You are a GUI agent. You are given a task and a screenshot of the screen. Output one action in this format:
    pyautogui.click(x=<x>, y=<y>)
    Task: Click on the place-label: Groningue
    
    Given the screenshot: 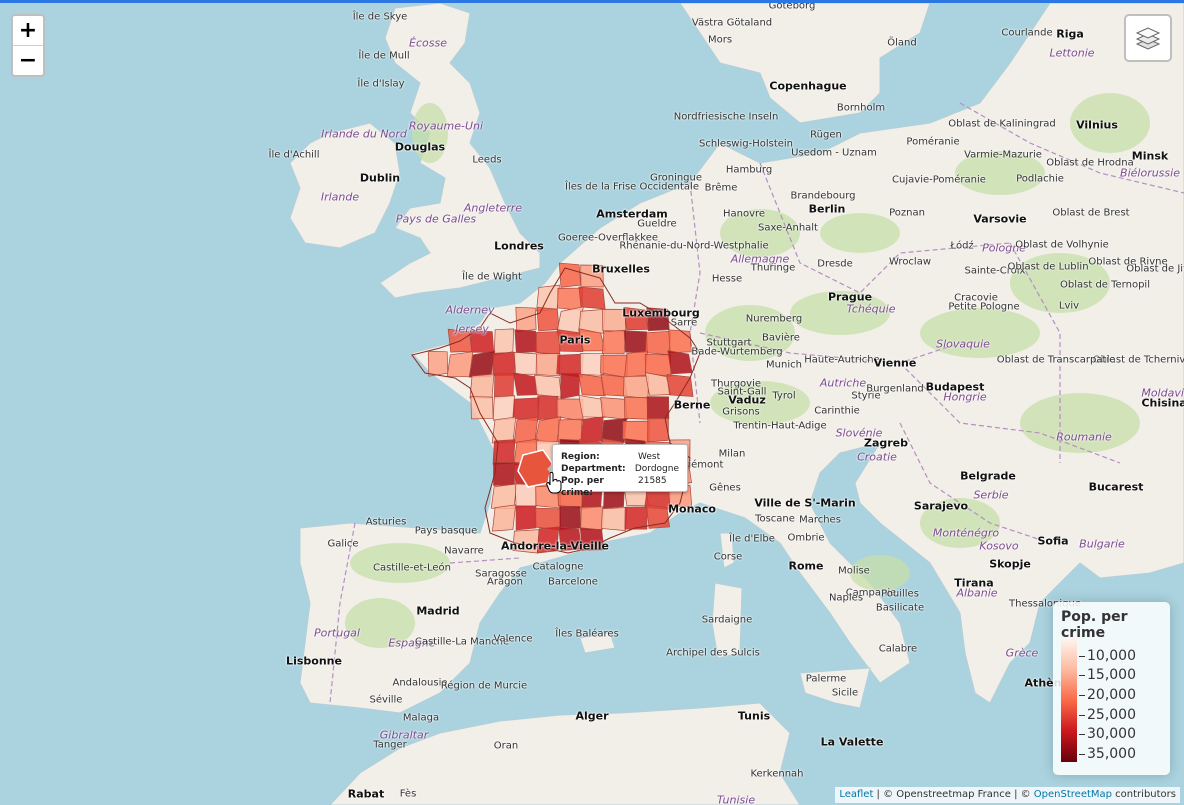 What is the action you would take?
    pyautogui.click(x=676, y=178)
    